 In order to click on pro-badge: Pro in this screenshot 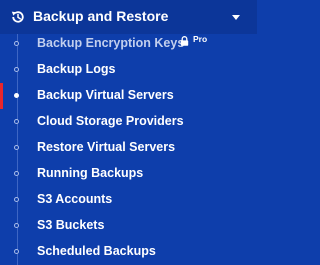, I will do `click(200, 39)`.